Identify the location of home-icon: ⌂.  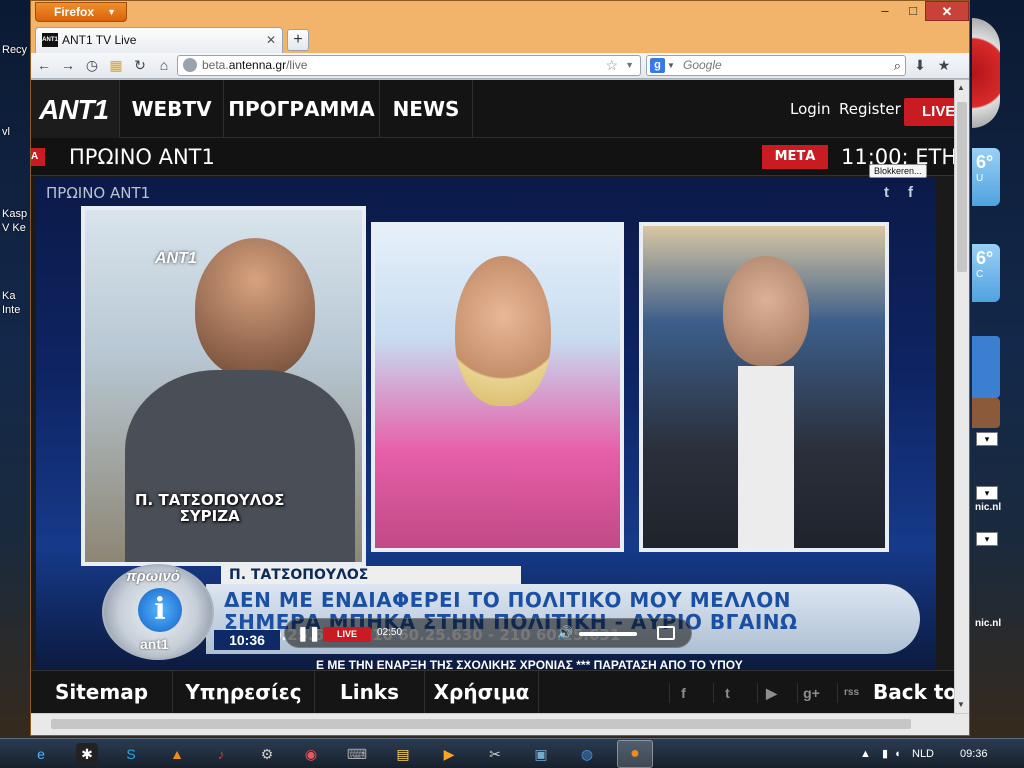
(164, 65).